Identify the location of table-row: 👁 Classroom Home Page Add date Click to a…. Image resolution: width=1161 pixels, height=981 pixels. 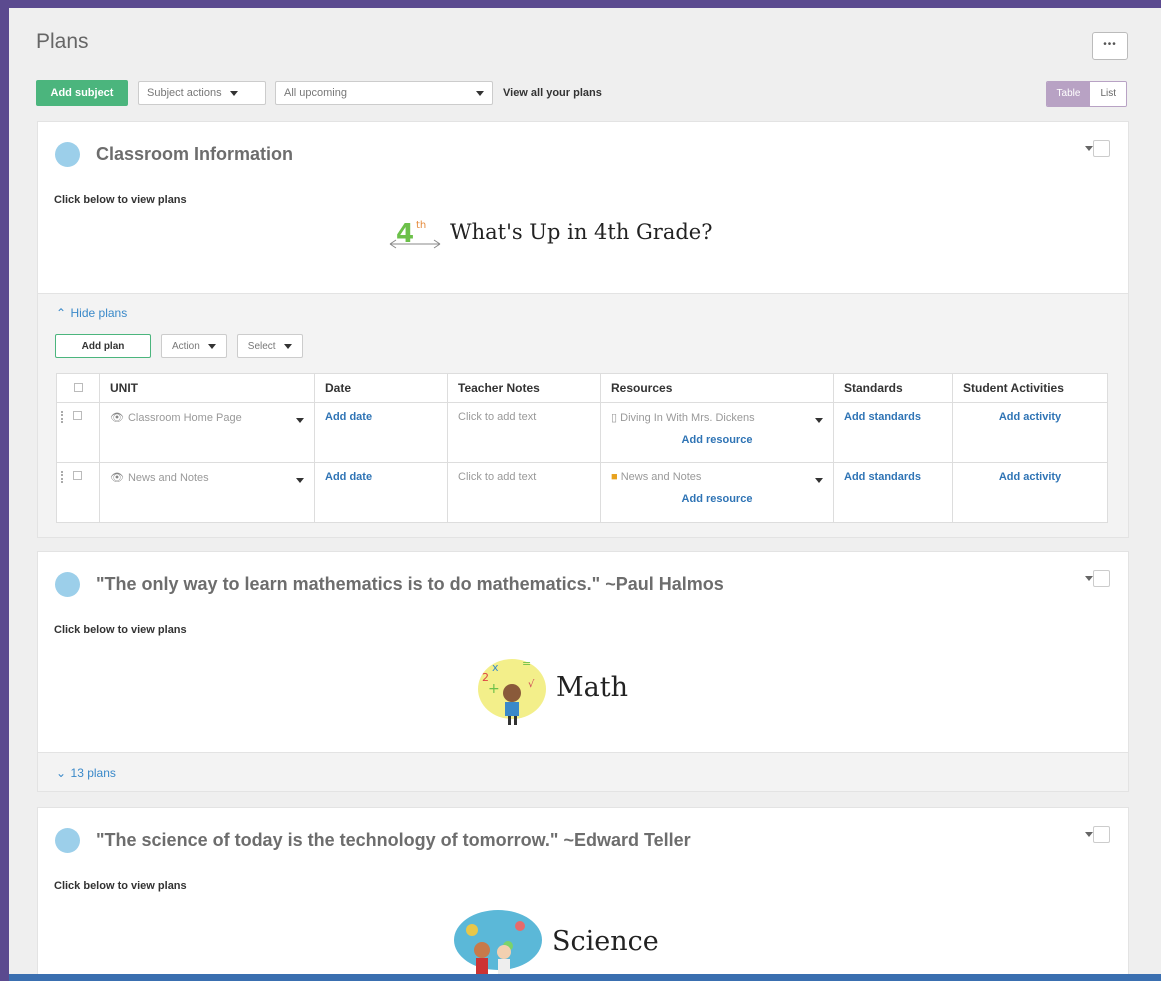
(582, 432).